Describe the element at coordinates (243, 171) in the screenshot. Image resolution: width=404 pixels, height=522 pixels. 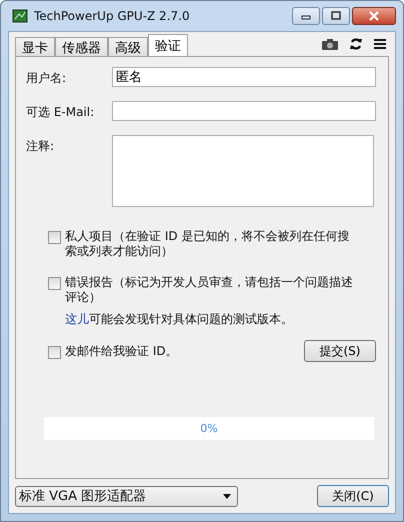
I see `comment-field` at that location.